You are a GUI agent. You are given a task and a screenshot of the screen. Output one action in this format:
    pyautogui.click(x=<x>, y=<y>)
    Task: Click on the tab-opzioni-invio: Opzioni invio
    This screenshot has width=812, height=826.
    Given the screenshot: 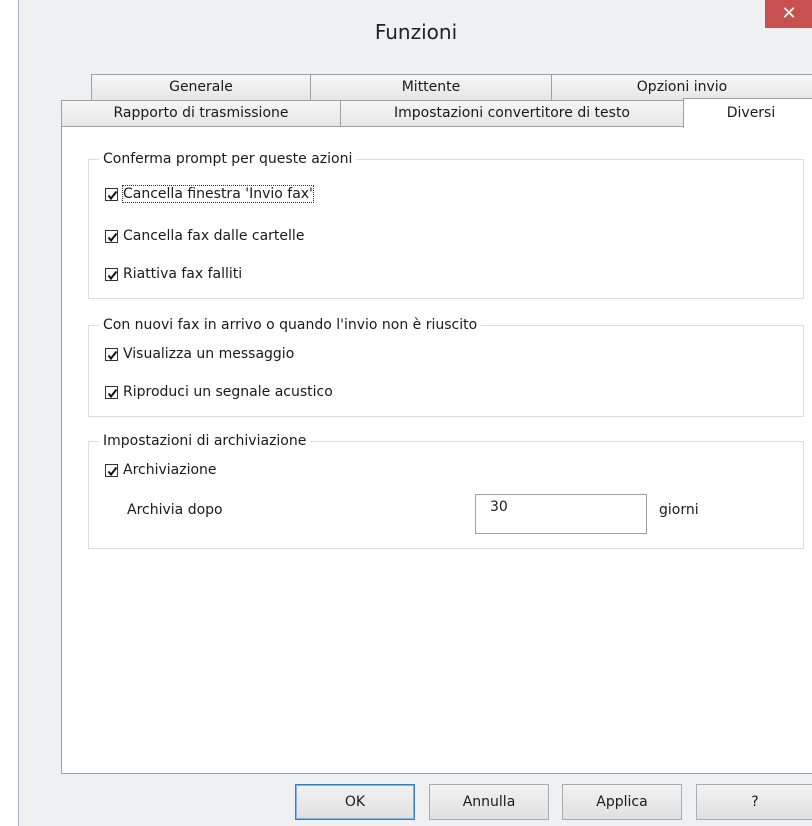 What is the action you would take?
    pyautogui.click(x=681, y=87)
    